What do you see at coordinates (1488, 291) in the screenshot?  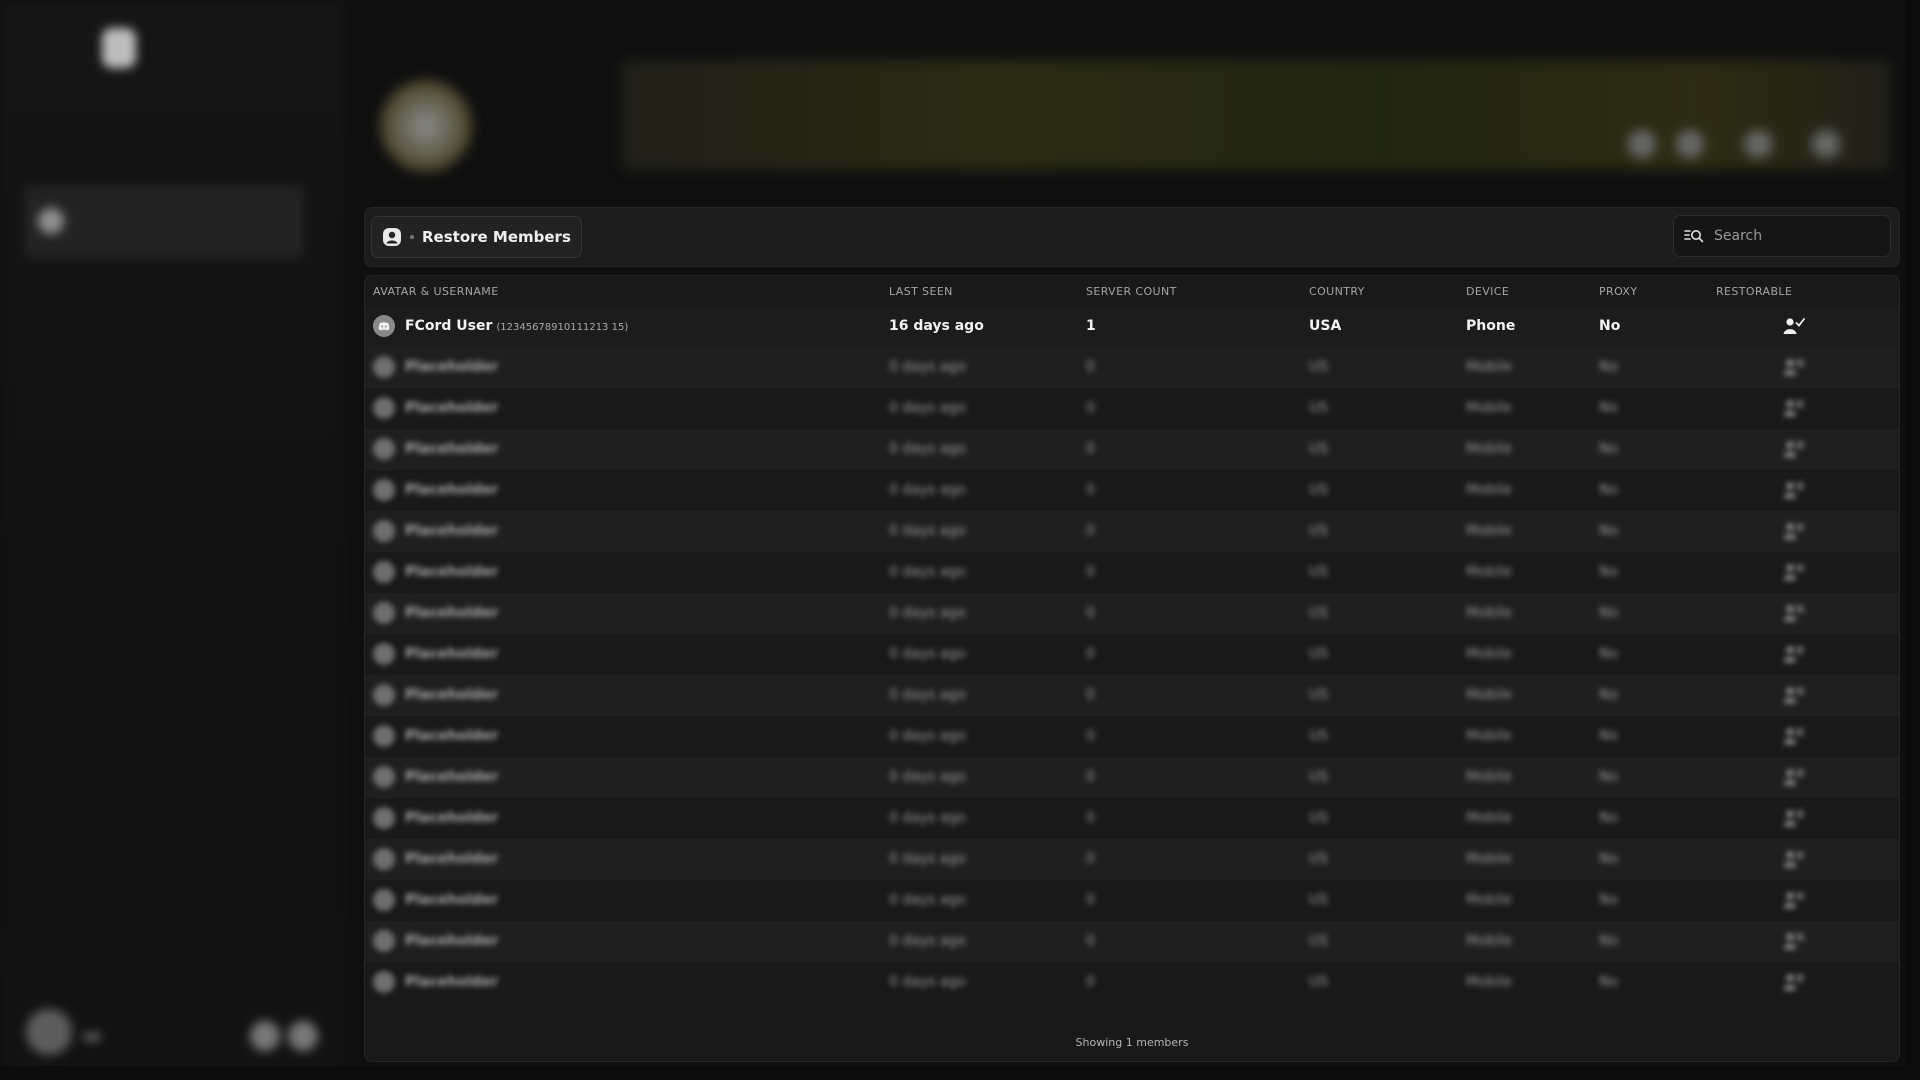 I see `column-header-device: DEVICE` at bounding box center [1488, 291].